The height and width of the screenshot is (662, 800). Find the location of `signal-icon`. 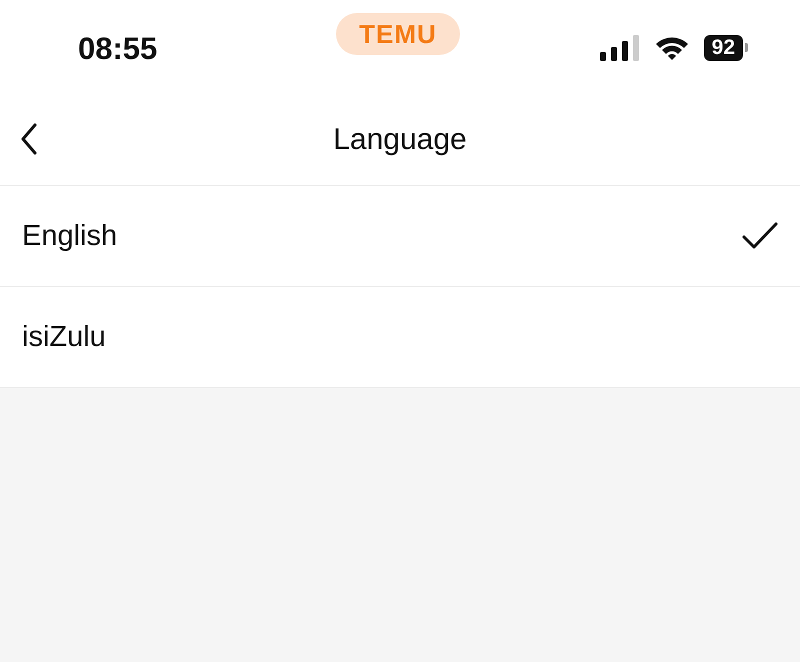

signal-icon is located at coordinates (620, 47).